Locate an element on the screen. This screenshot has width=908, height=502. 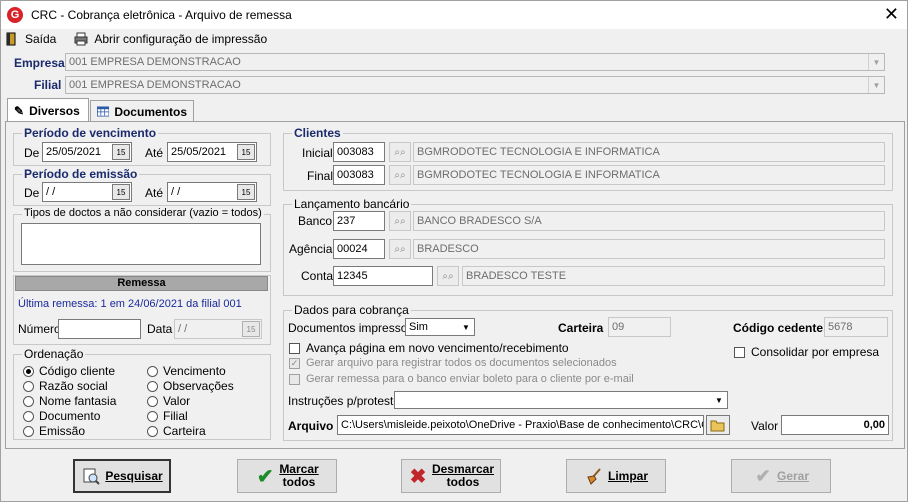
docs-impressos-select: Sim ▼ is located at coordinates (440, 327).